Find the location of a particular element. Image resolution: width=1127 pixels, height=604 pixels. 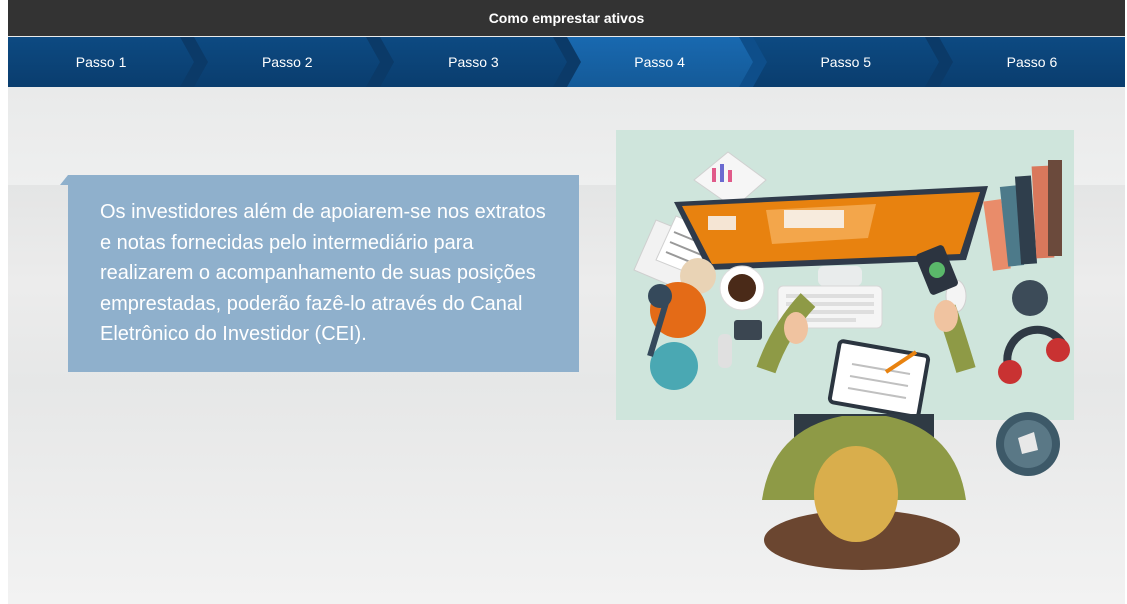

text-box-tab is located at coordinates (64, 180).